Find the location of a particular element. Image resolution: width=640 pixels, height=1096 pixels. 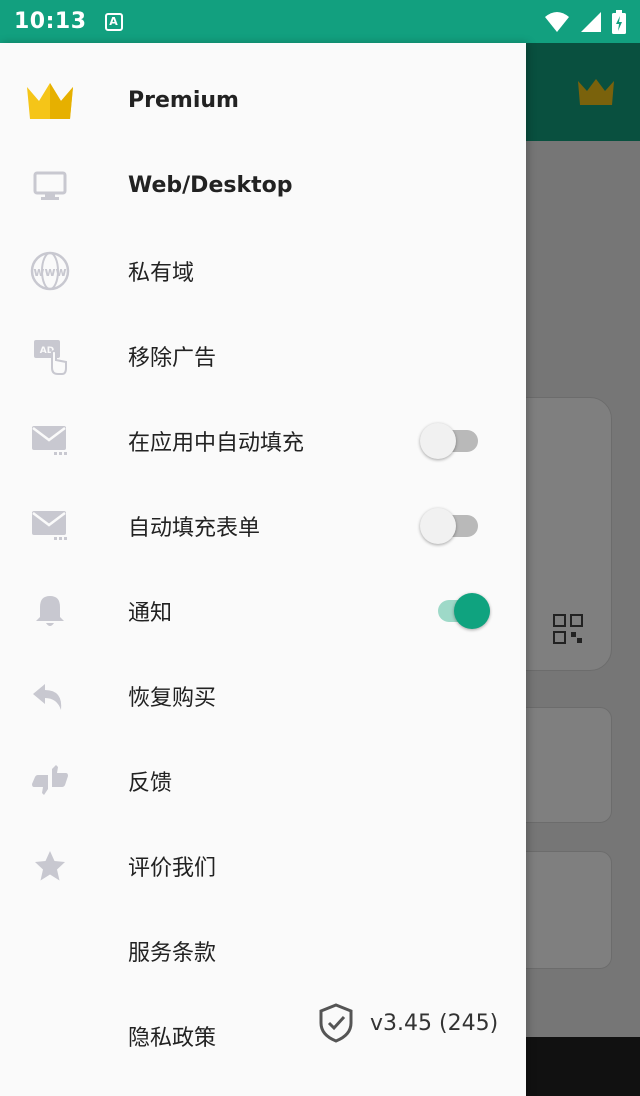

menu-item-label: 在应用中自动填充 is located at coordinates (216, 443).